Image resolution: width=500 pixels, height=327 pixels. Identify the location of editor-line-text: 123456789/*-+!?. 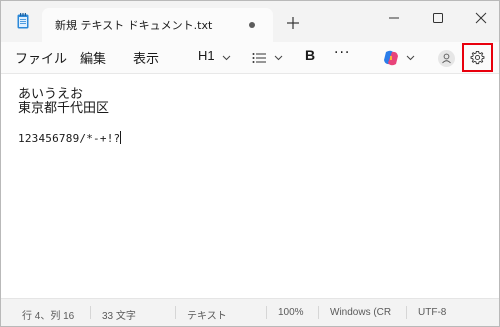
(69, 138).